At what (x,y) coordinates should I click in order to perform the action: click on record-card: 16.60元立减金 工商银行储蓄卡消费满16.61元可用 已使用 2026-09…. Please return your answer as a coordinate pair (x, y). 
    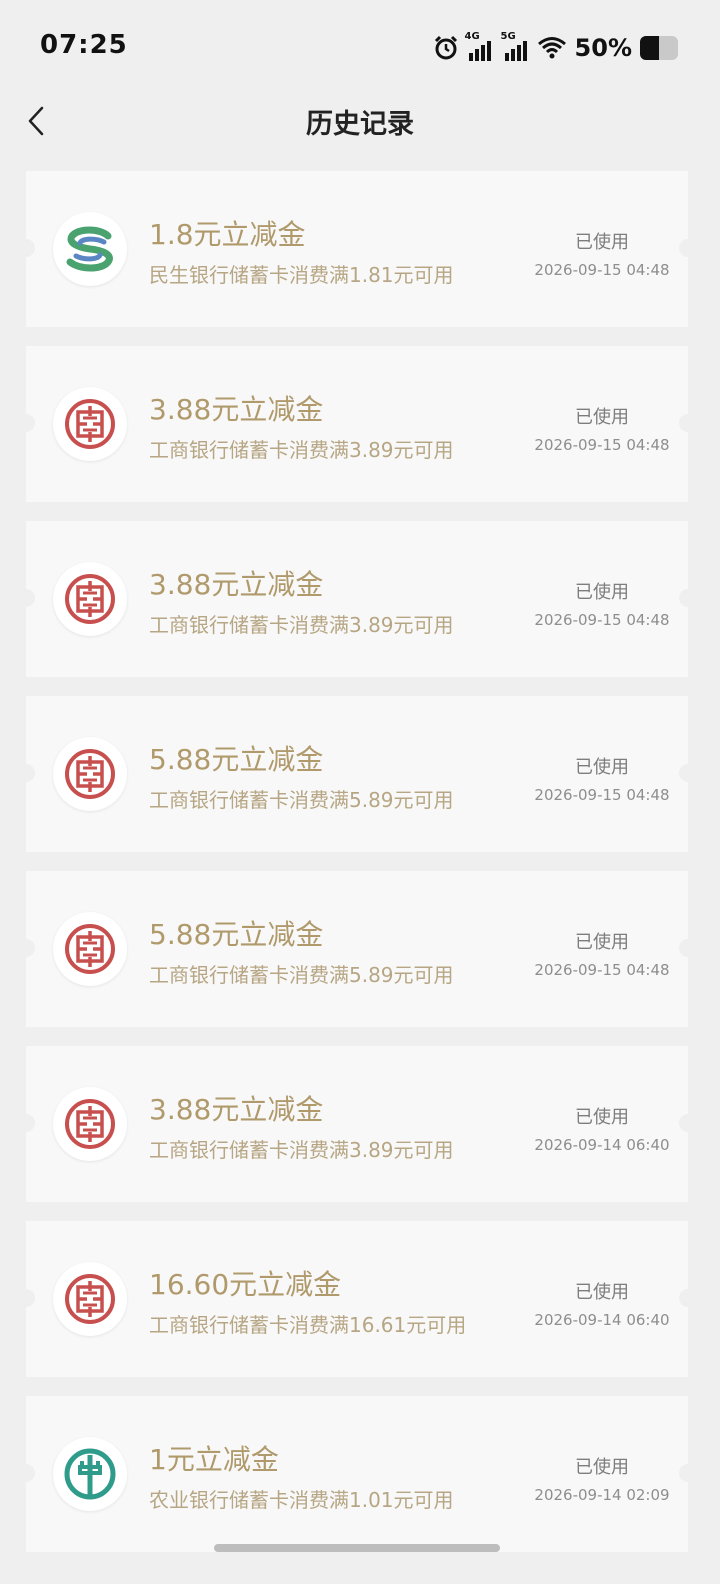
    Looking at the image, I should click on (357, 1299).